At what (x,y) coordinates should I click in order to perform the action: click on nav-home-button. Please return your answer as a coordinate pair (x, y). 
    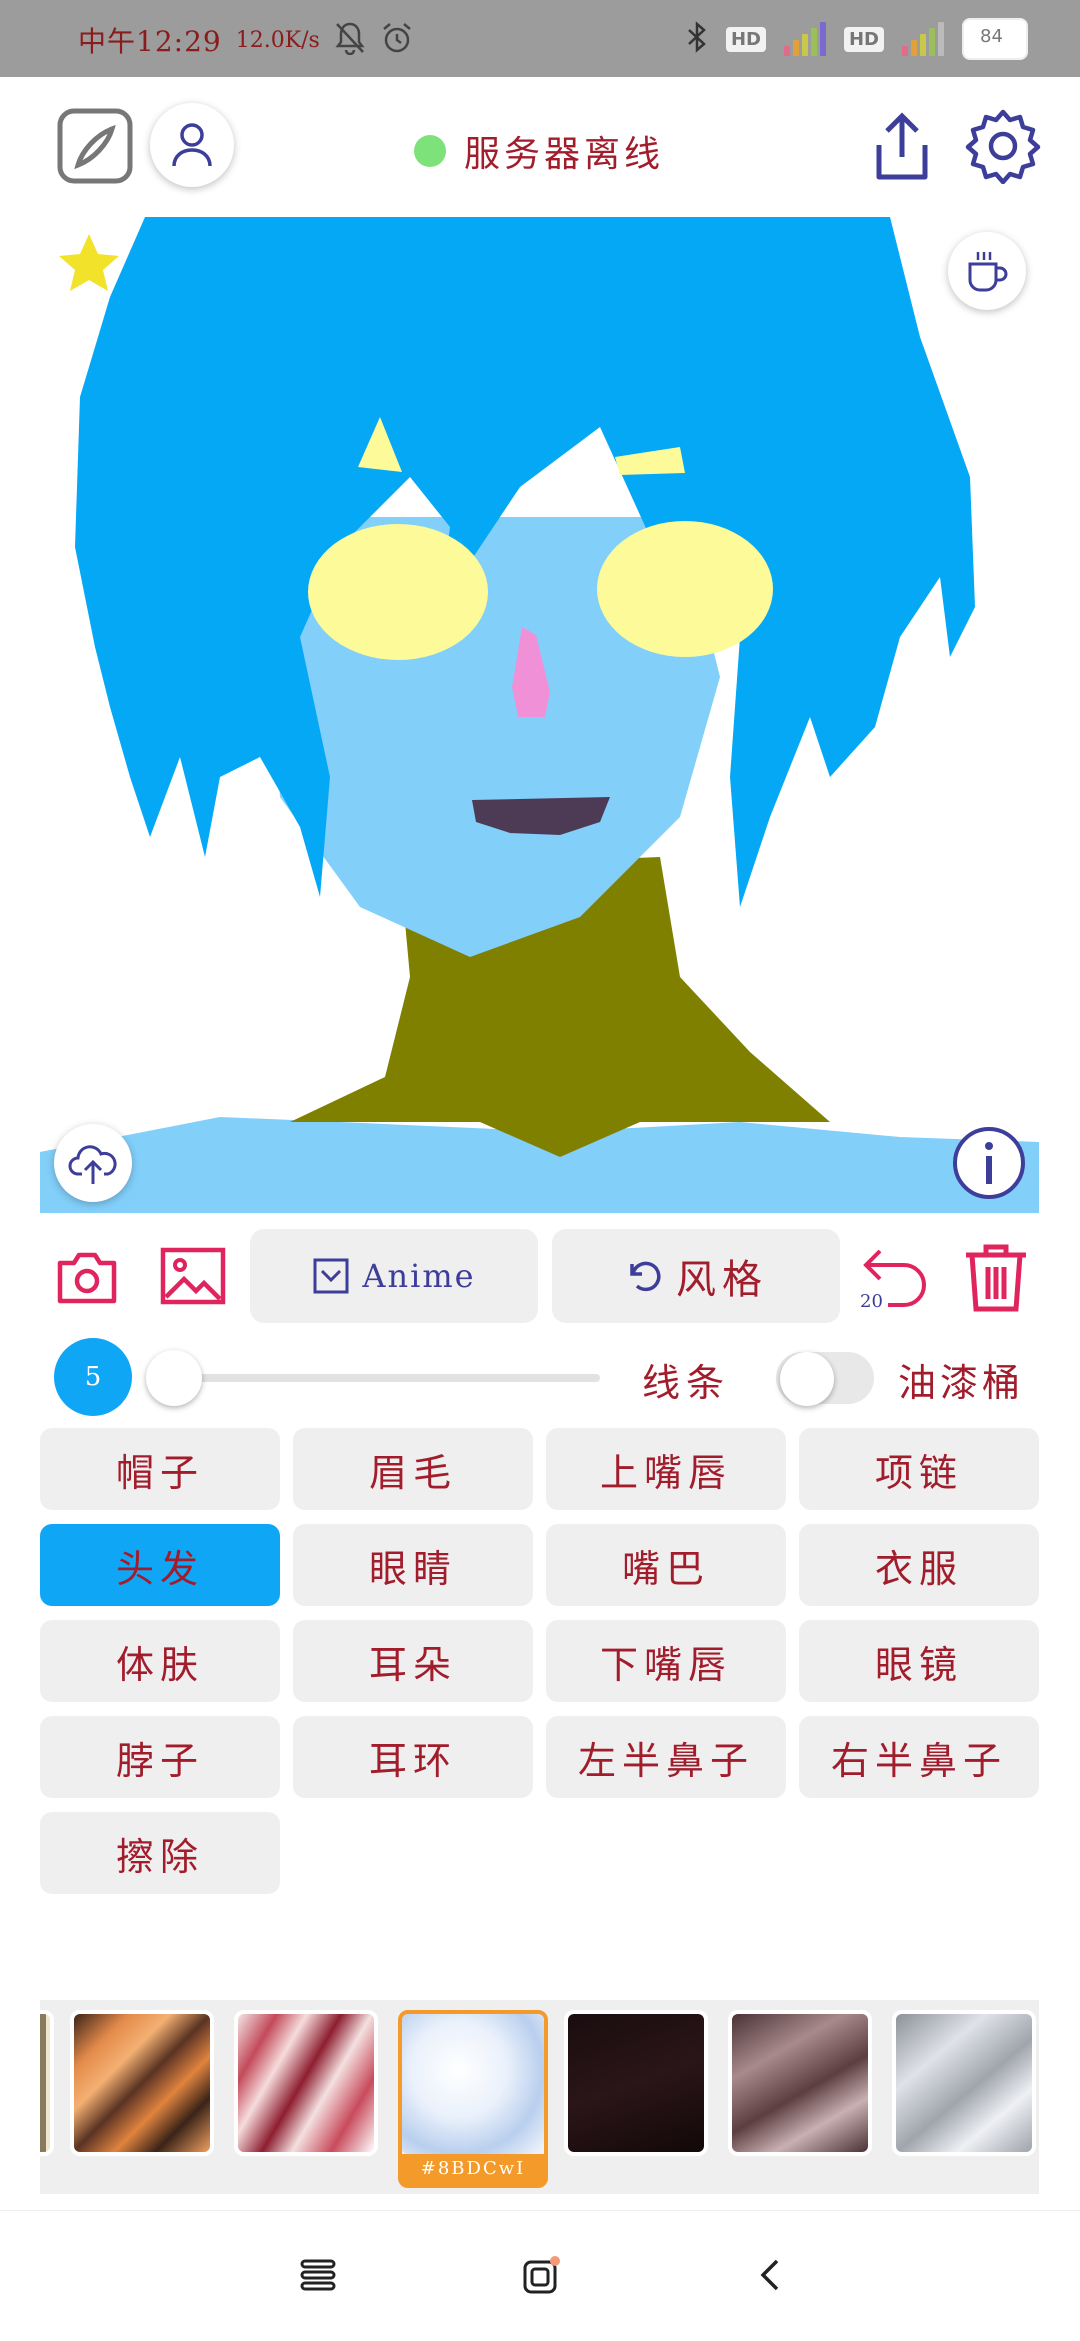
    Looking at the image, I should click on (542, 2275).